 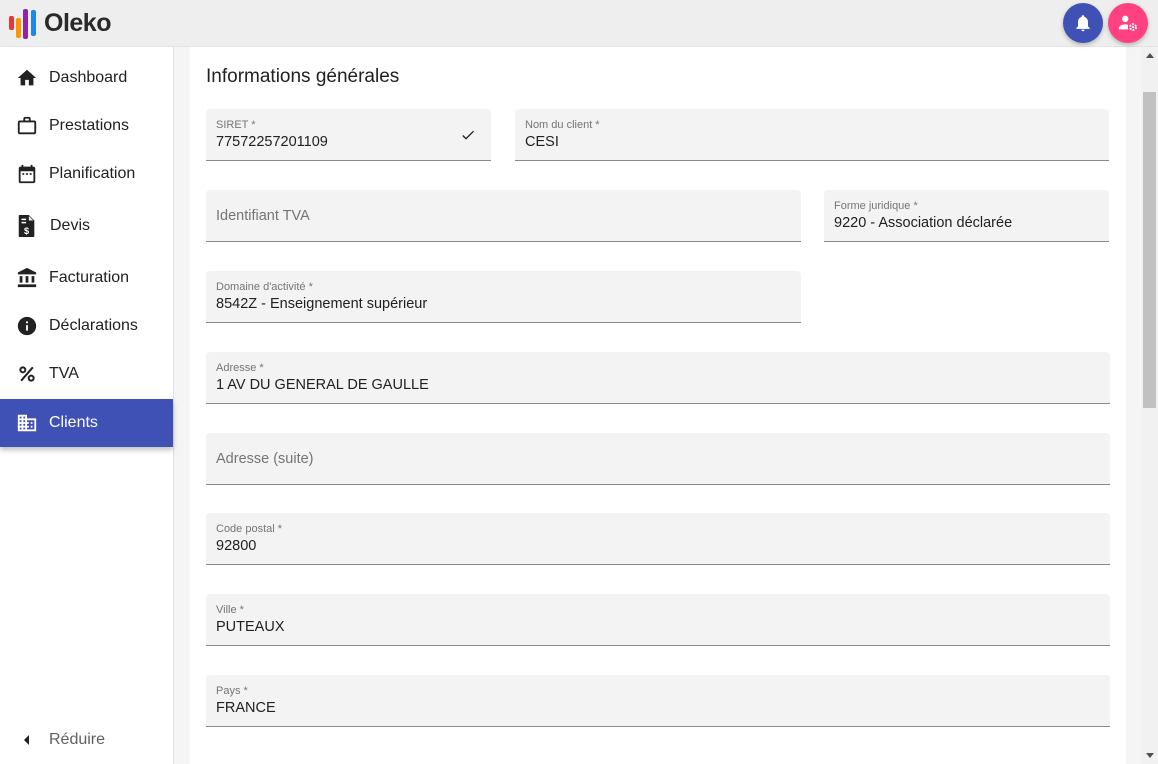 I want to click on bell-icon, so click(x=1083, y=23).